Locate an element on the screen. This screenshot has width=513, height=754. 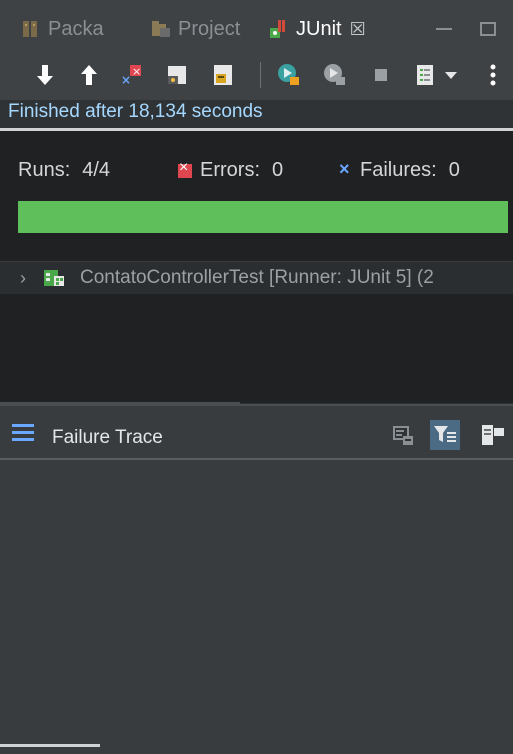
junit-icon is located at coordinates (279, 29).